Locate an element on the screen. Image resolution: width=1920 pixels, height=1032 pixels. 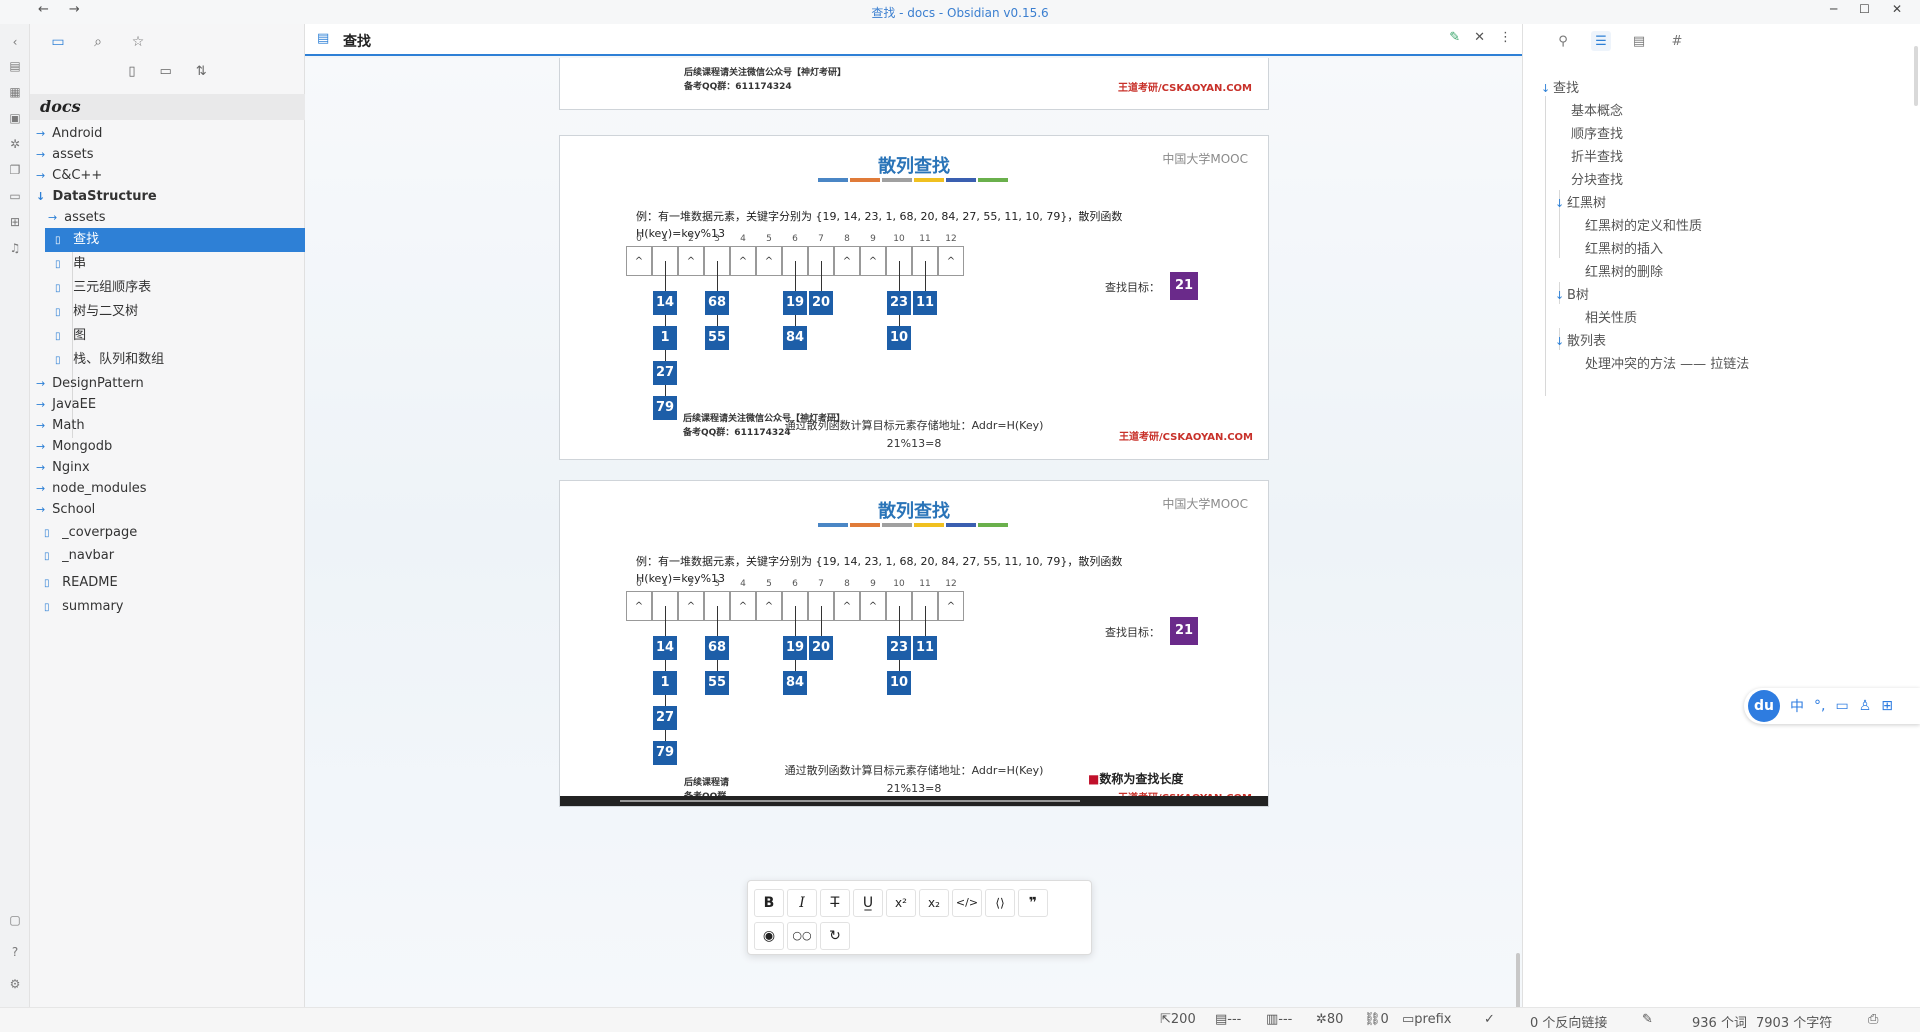
tree-folder: → assets is located at coordinates (168, 218).